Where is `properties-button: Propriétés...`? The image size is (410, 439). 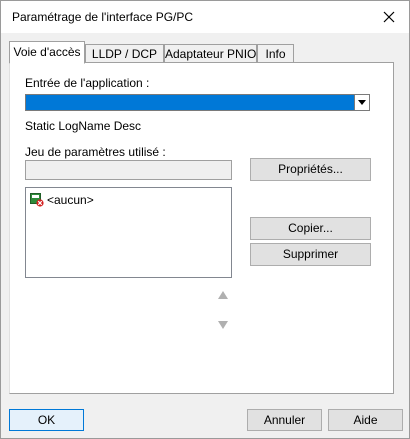
properties-button: Propriétés... is located at coordinates (310, 169).